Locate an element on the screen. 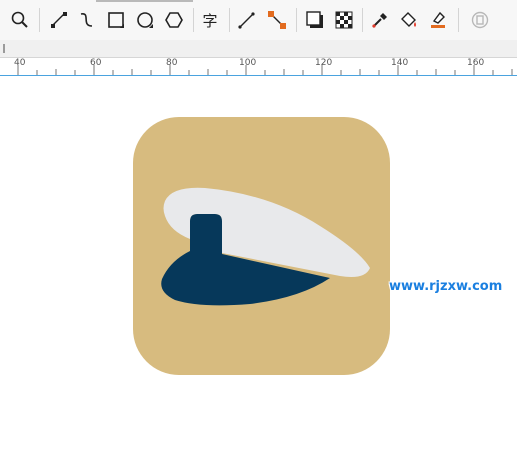 Image resolution: width=517 pixels, height=451 pixels. transparency-icon is located at coordinates (344, 20).